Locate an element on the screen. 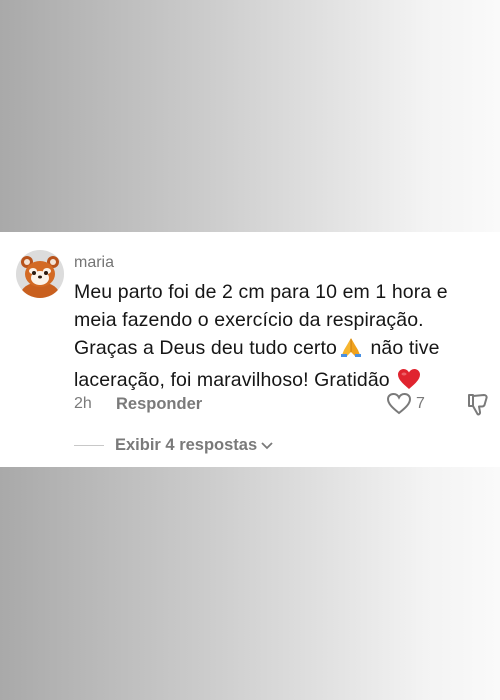 The image size is (500, 700). comment-line-4: laceração, foi maravilhoso! Gratidão is located at coordinates (235, 380).